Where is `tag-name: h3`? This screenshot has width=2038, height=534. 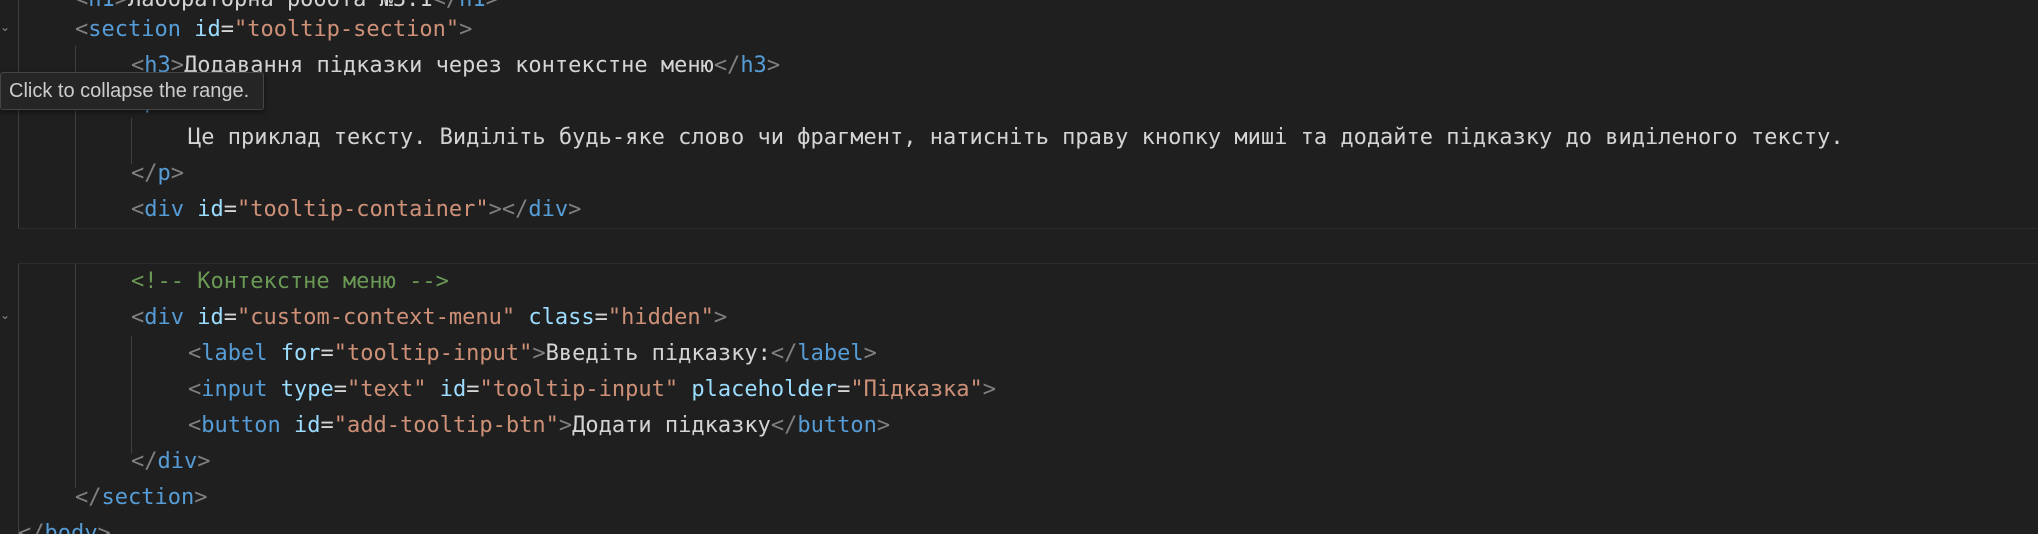 tag-name: h3 is located at coordinates (753, 65).